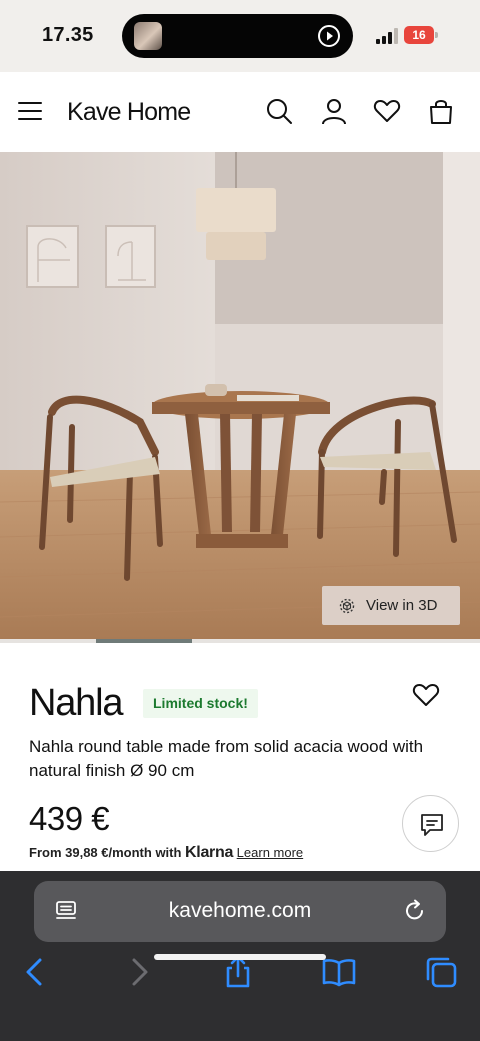 Image resolution: width=480 pixels, height=1041 pixels. I want to click on view-3d-button: View in 3D, so click(391, 605).